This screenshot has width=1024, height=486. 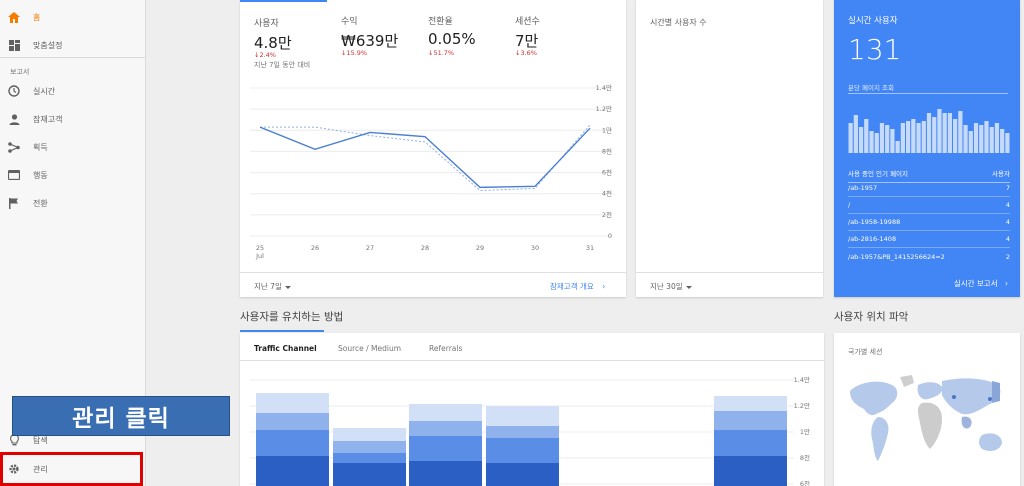 I want to click on divider, so click(x=433, y=272).